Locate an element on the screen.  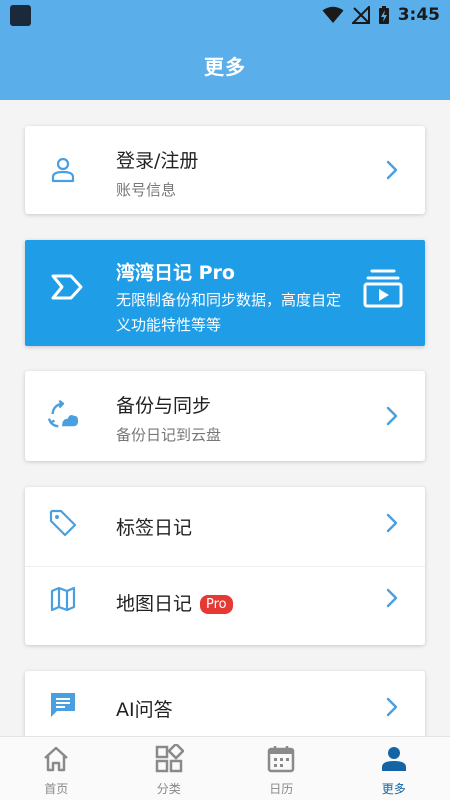
nav-calendar: 日历 is located at coordinates (281, 768).